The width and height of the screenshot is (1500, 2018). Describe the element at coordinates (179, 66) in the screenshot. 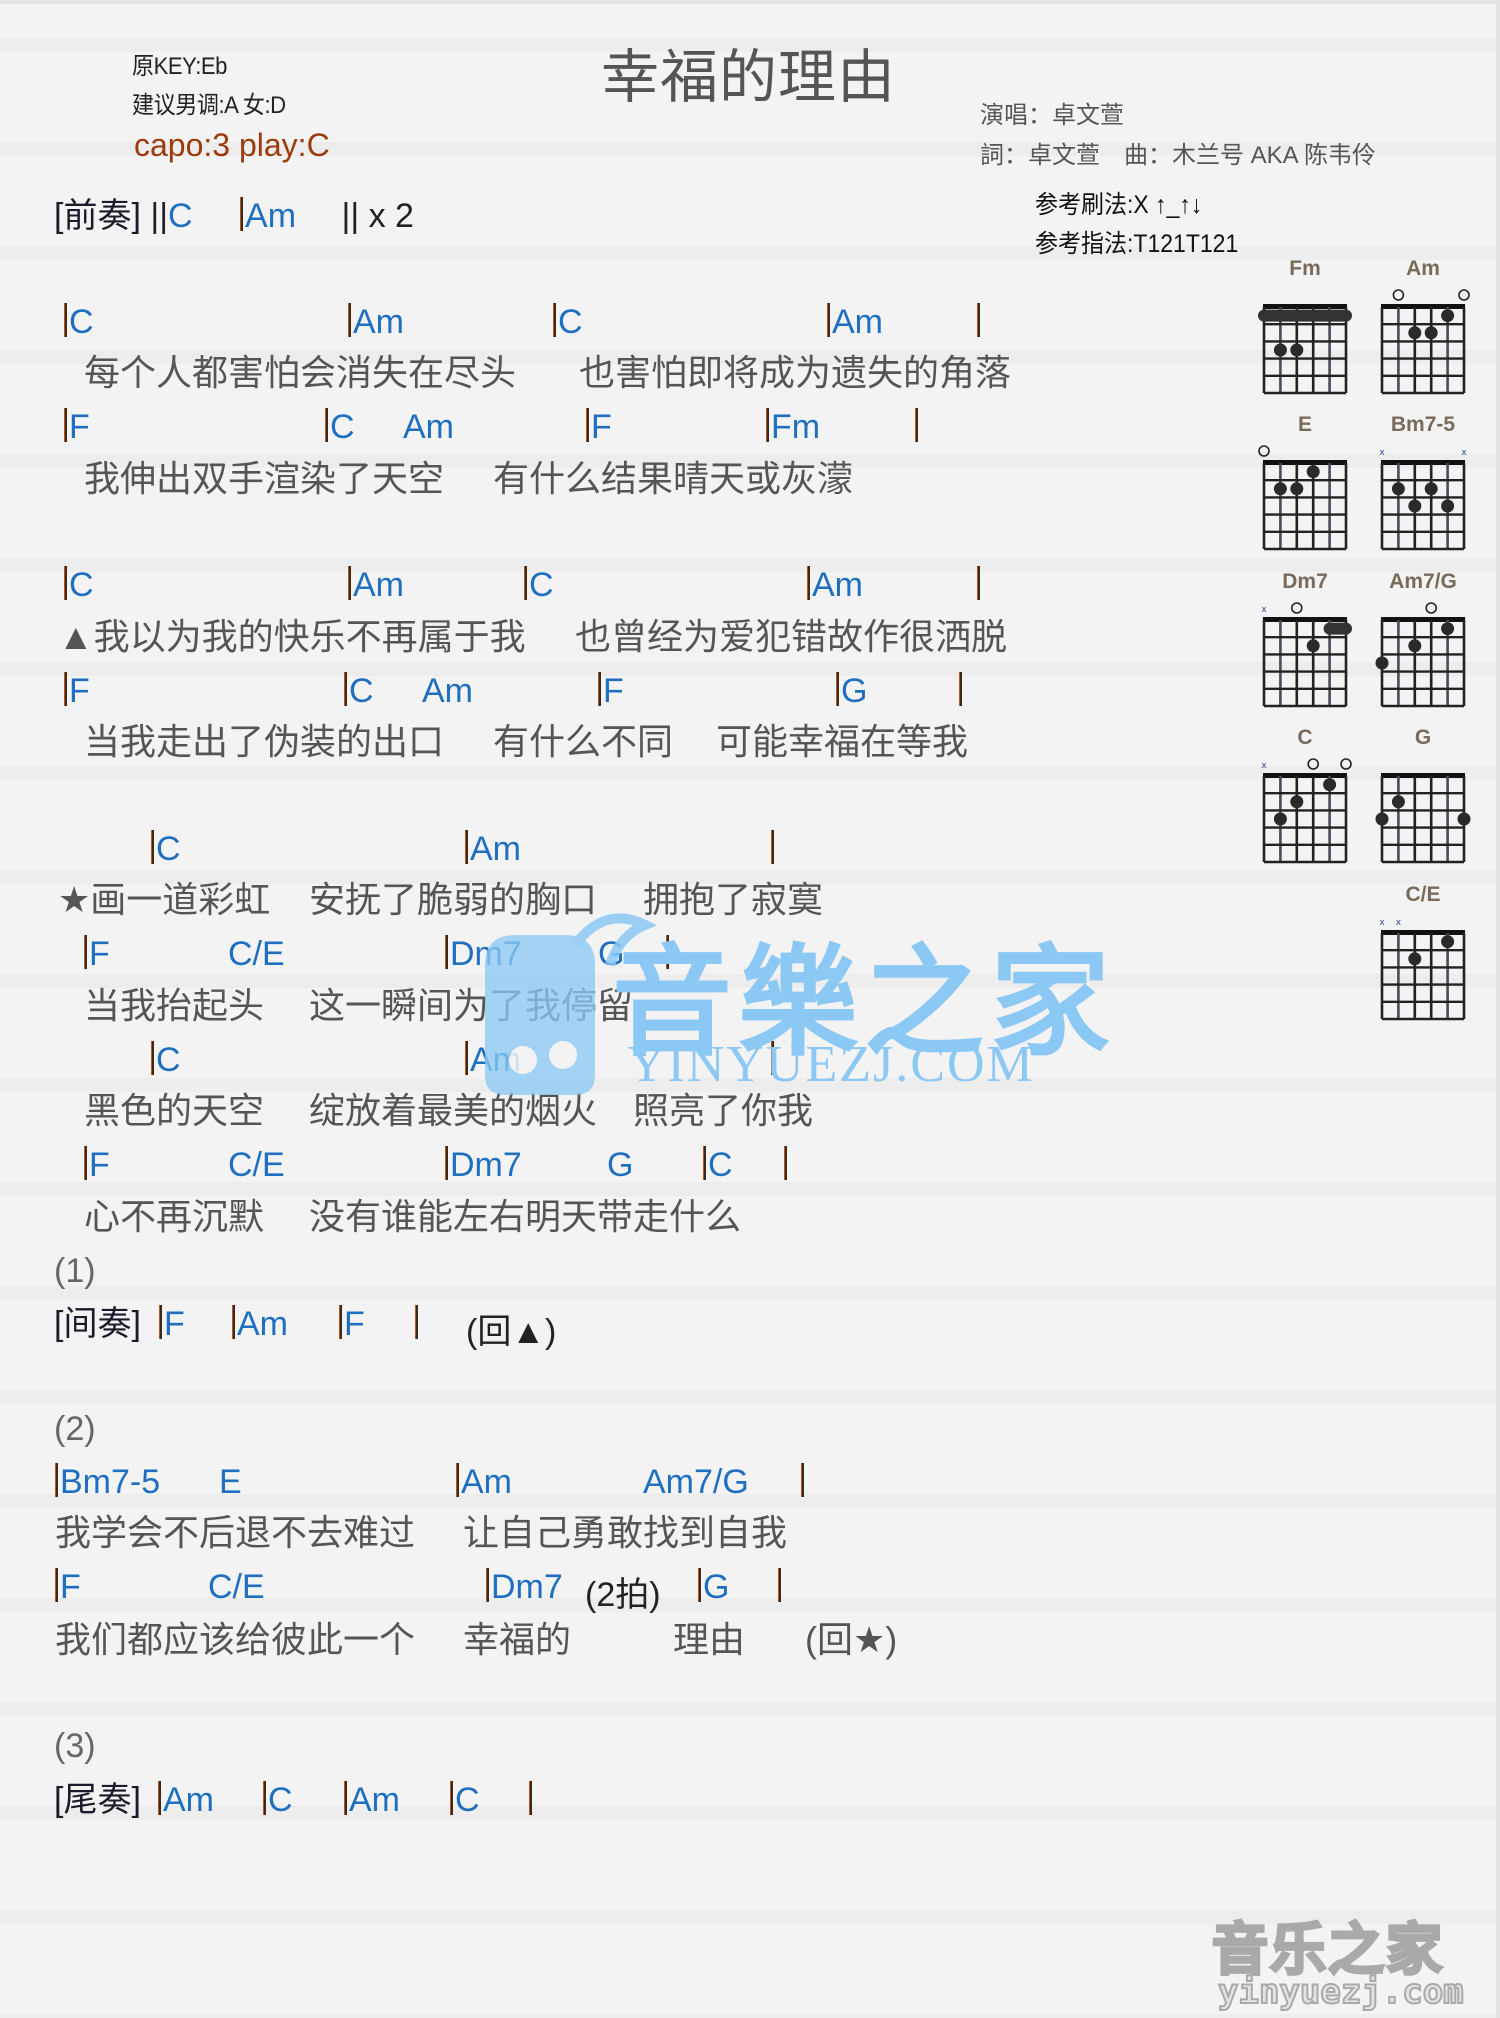

I see `original-key: 原KEY:Eb` at that location.